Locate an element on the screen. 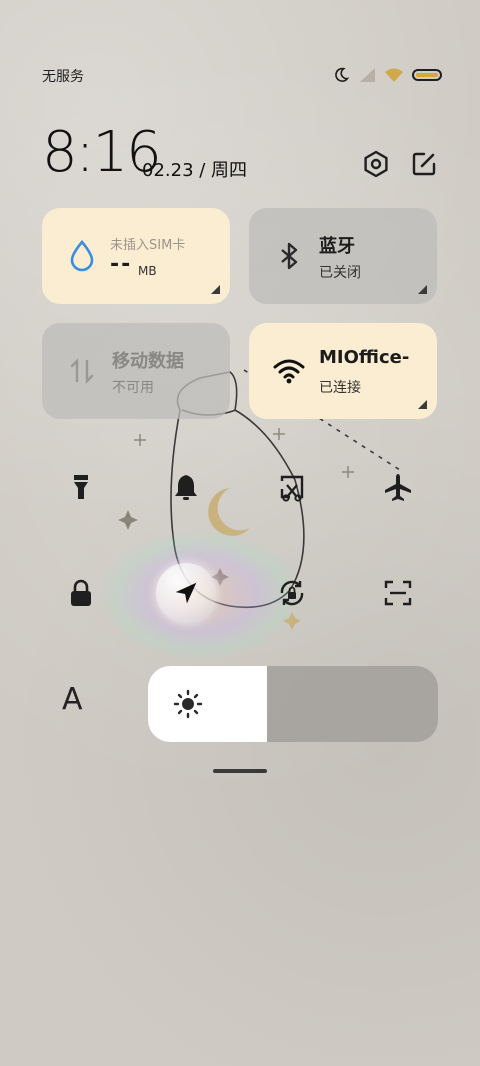 This screenshot has height=1066, width=480. carrier-label: 无服务 is located at coordinates (63, 77).